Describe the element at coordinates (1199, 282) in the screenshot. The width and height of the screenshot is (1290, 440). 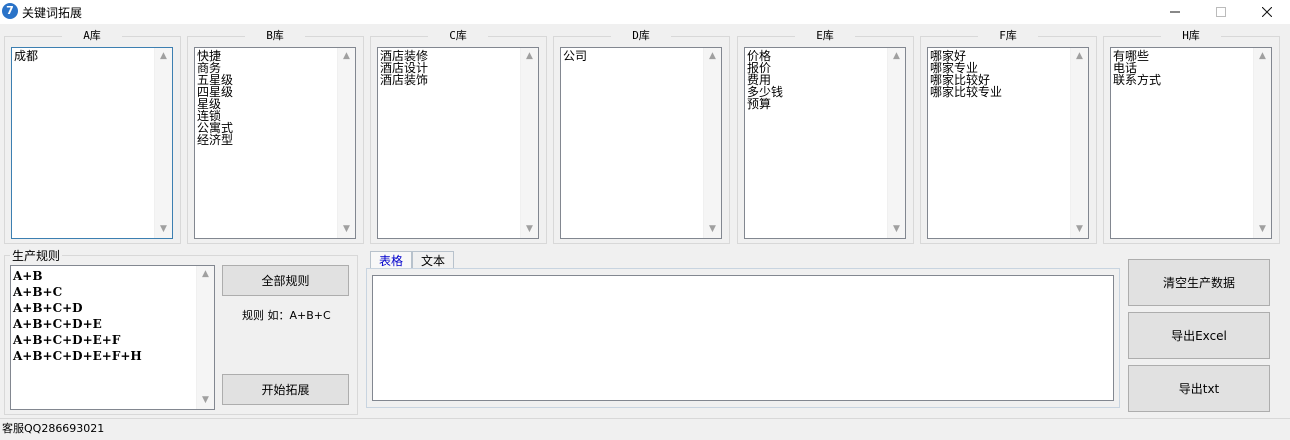
I see `clear-data-button: 清空生产数据` at that location.